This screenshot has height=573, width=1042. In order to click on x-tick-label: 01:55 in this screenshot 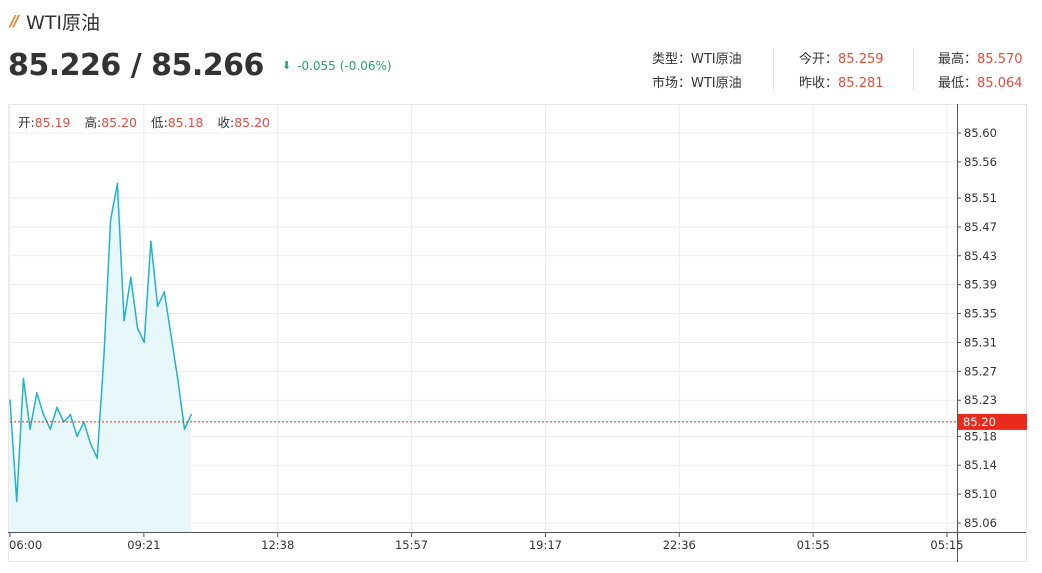, I will do `click(813, 545)`.